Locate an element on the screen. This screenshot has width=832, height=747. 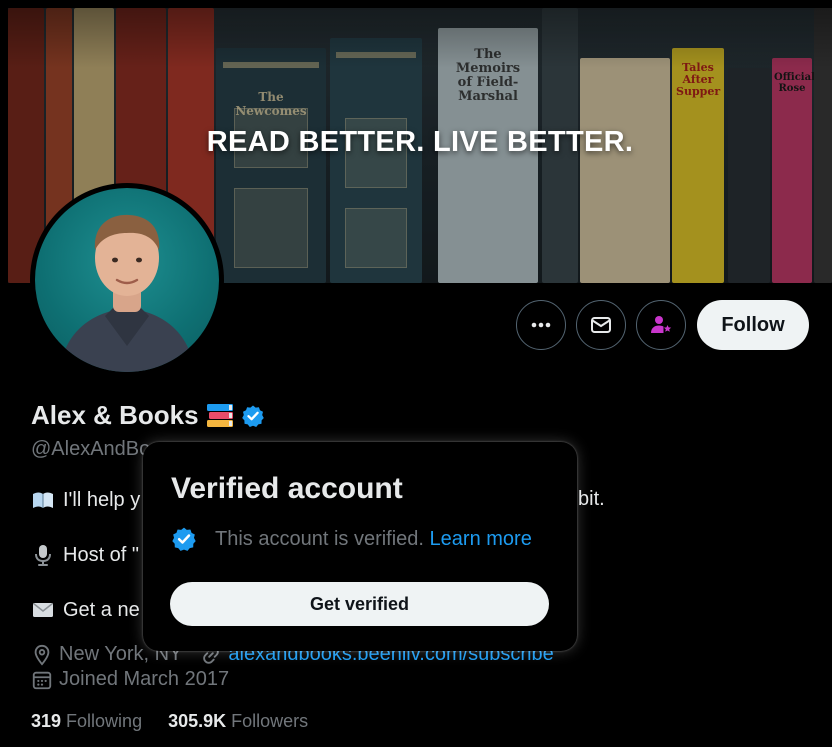
bio-line-2: Host of " is located at coordinates (85, 555).